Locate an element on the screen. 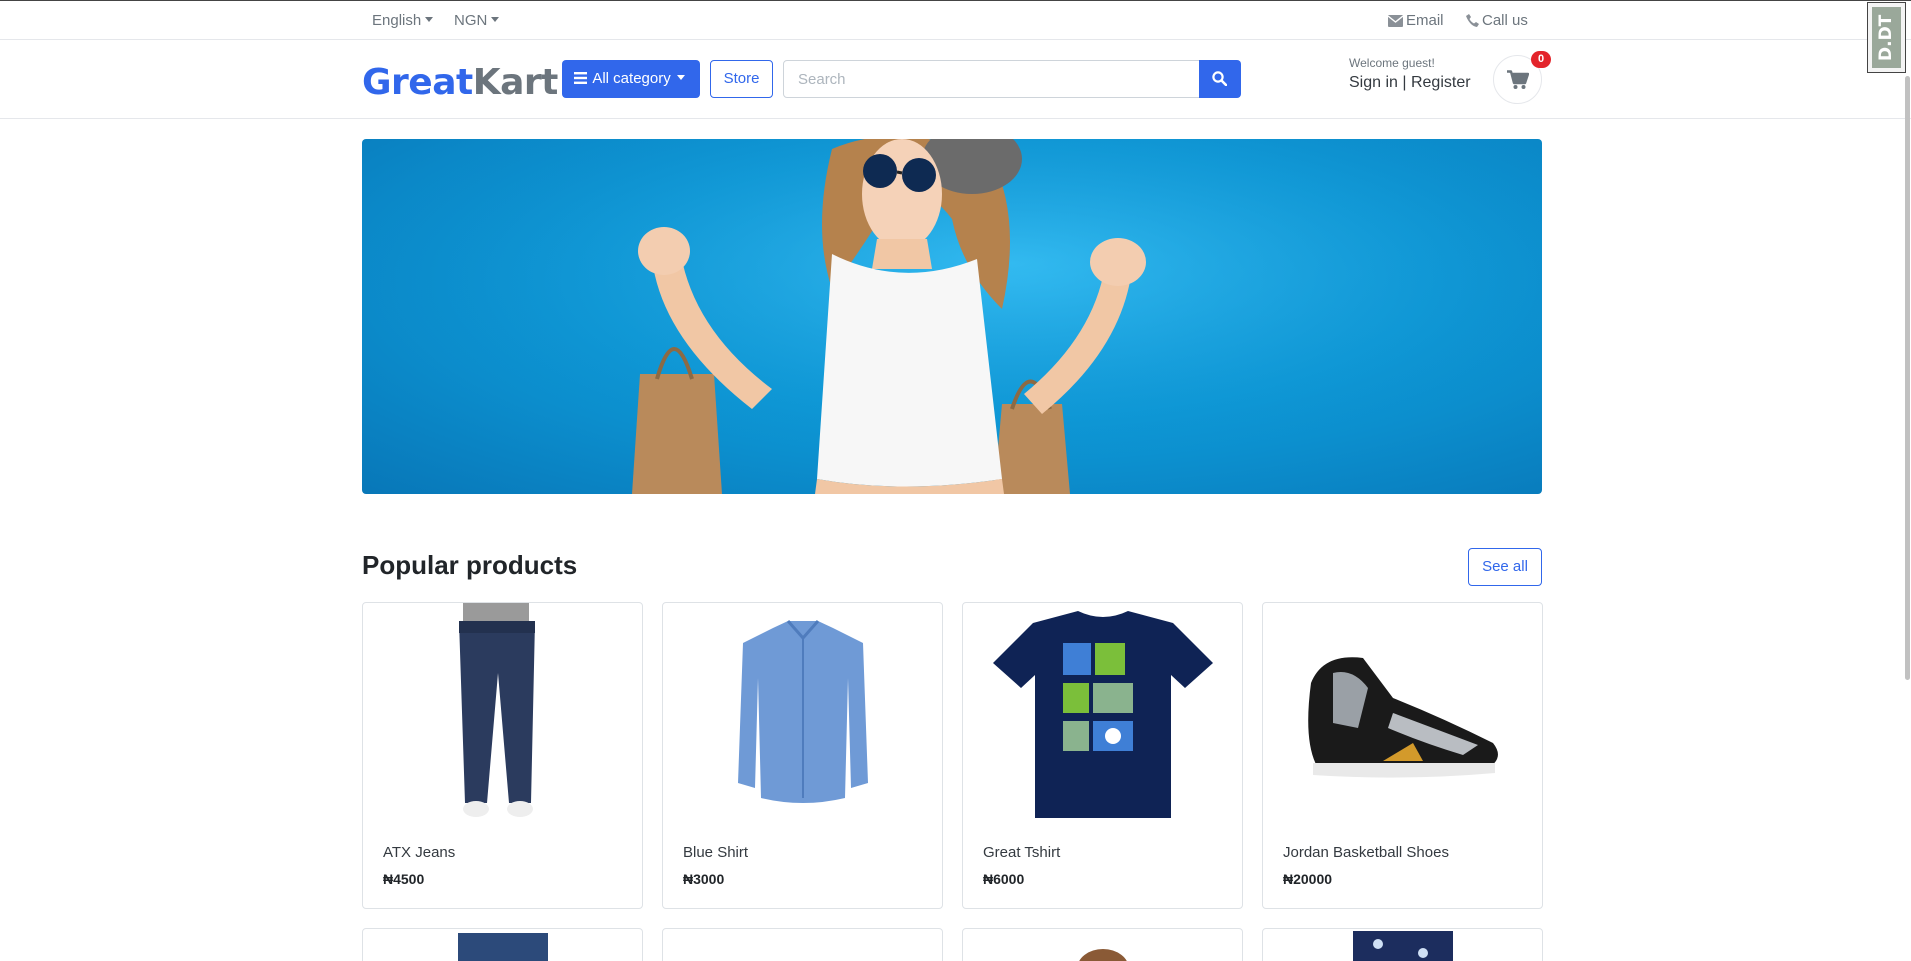 The width and height of the screenshot is (1911, 961). brand-logo: GreatKart is located at coordinates (460, 82).